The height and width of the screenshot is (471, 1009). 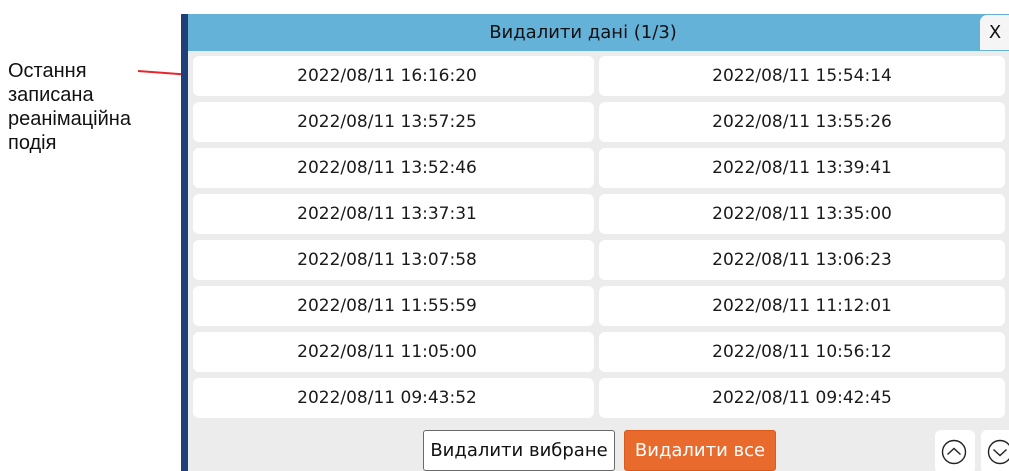 What do you see at coordinates (802, 306) in the screenshot?
I see `record-item: 2022/08/11 11:12:01` at bounding box center [802, 306].